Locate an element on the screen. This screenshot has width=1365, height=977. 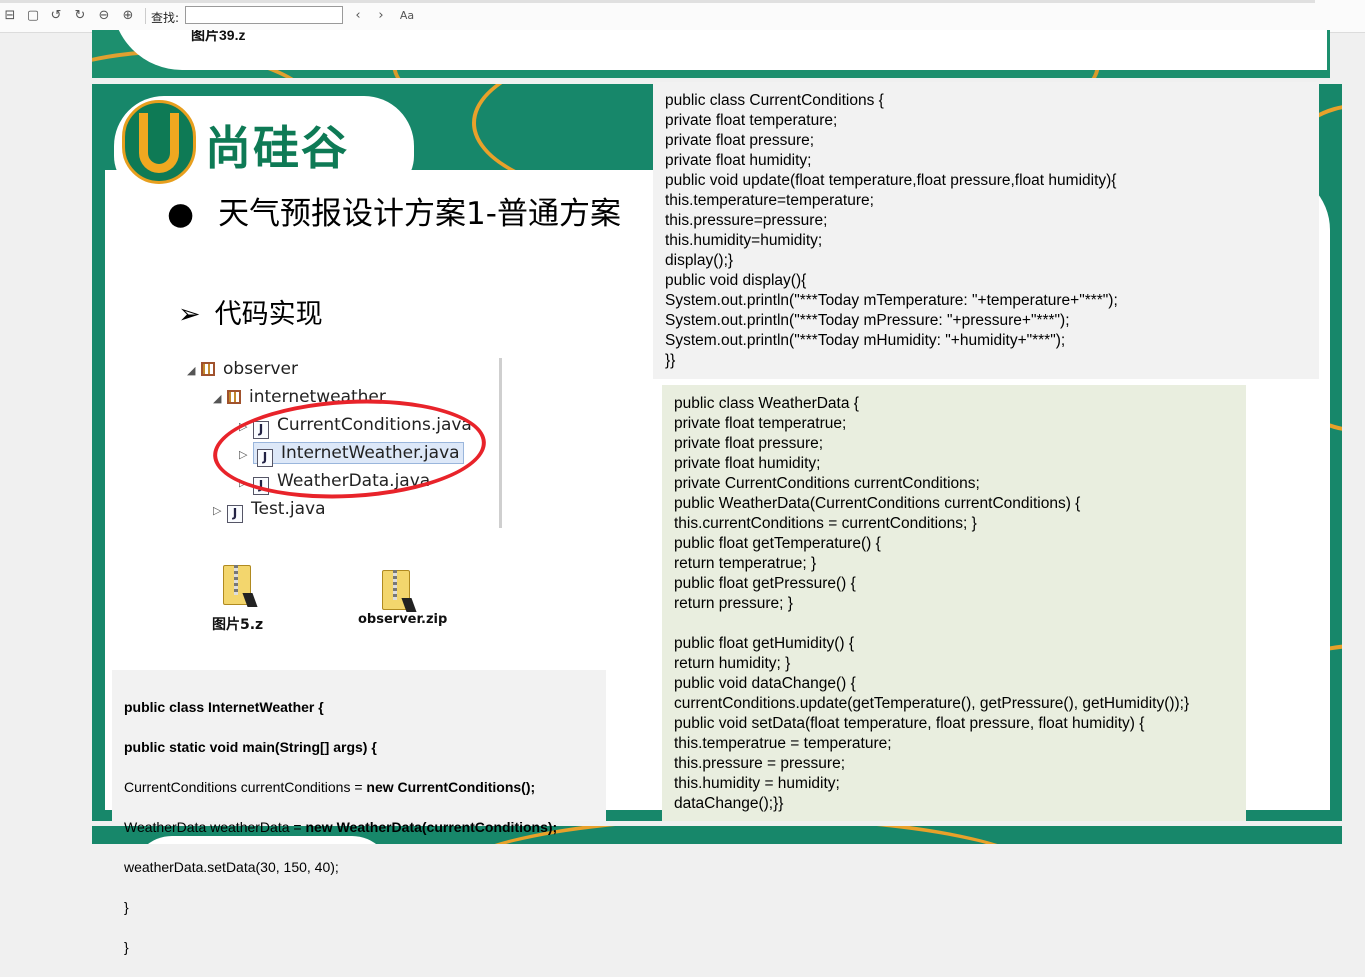
tree-root: ◢ observer is located at coordinates (242, 369).